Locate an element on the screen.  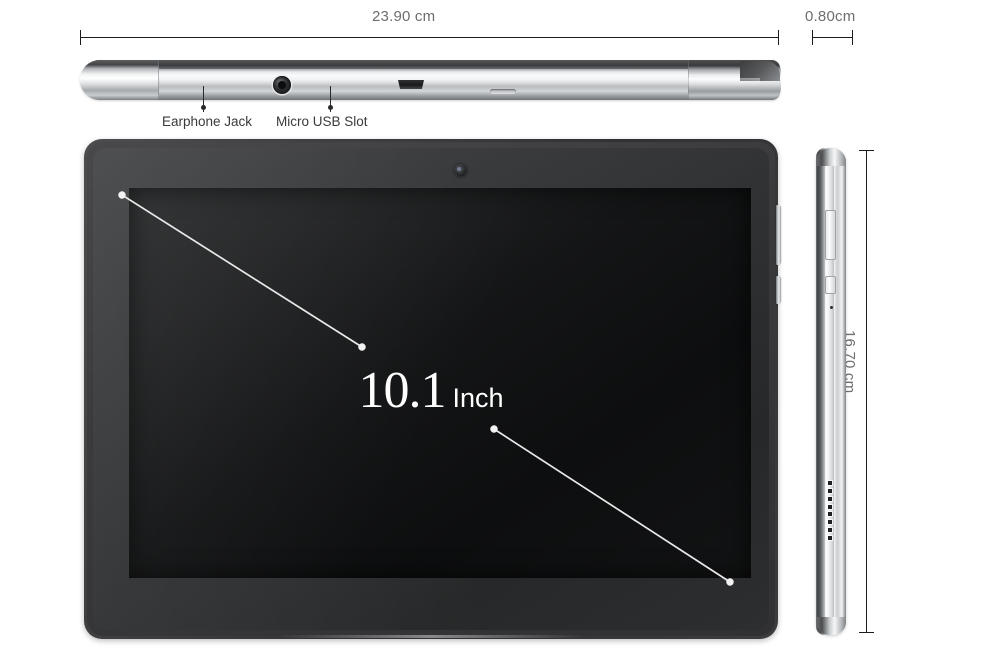
card-slot-icon is located at coordinates (503, 91).